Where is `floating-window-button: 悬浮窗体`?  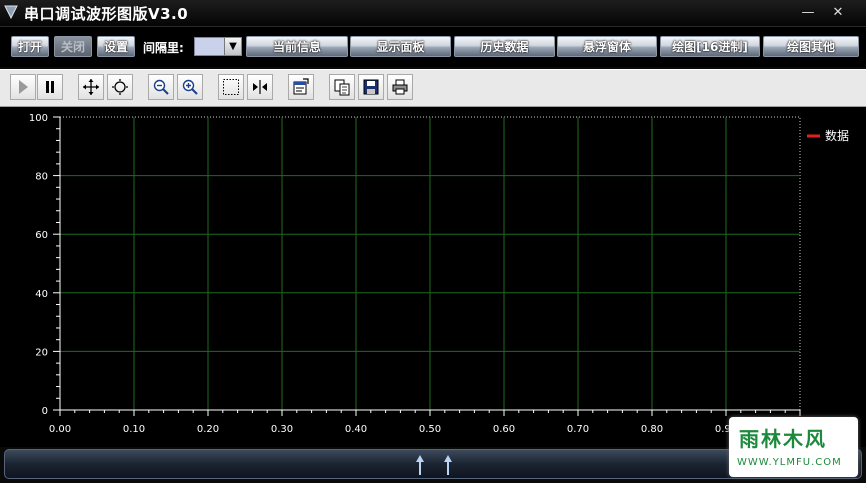 floating-window-button: 悬浮窗体 is located at coordinates (607, 46).